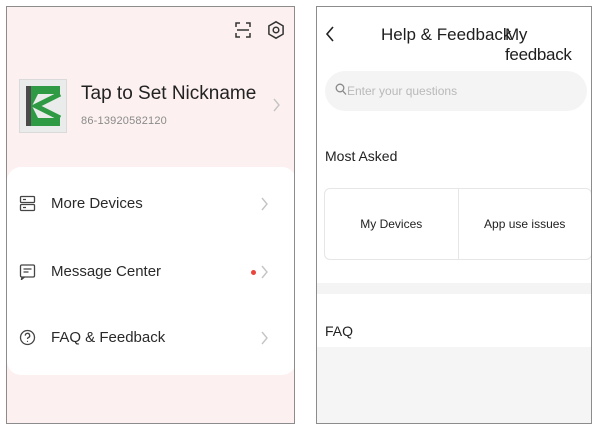 This screenshot has height=429, width=593. I want to click on back-arrow-icon, so click(330, 34).